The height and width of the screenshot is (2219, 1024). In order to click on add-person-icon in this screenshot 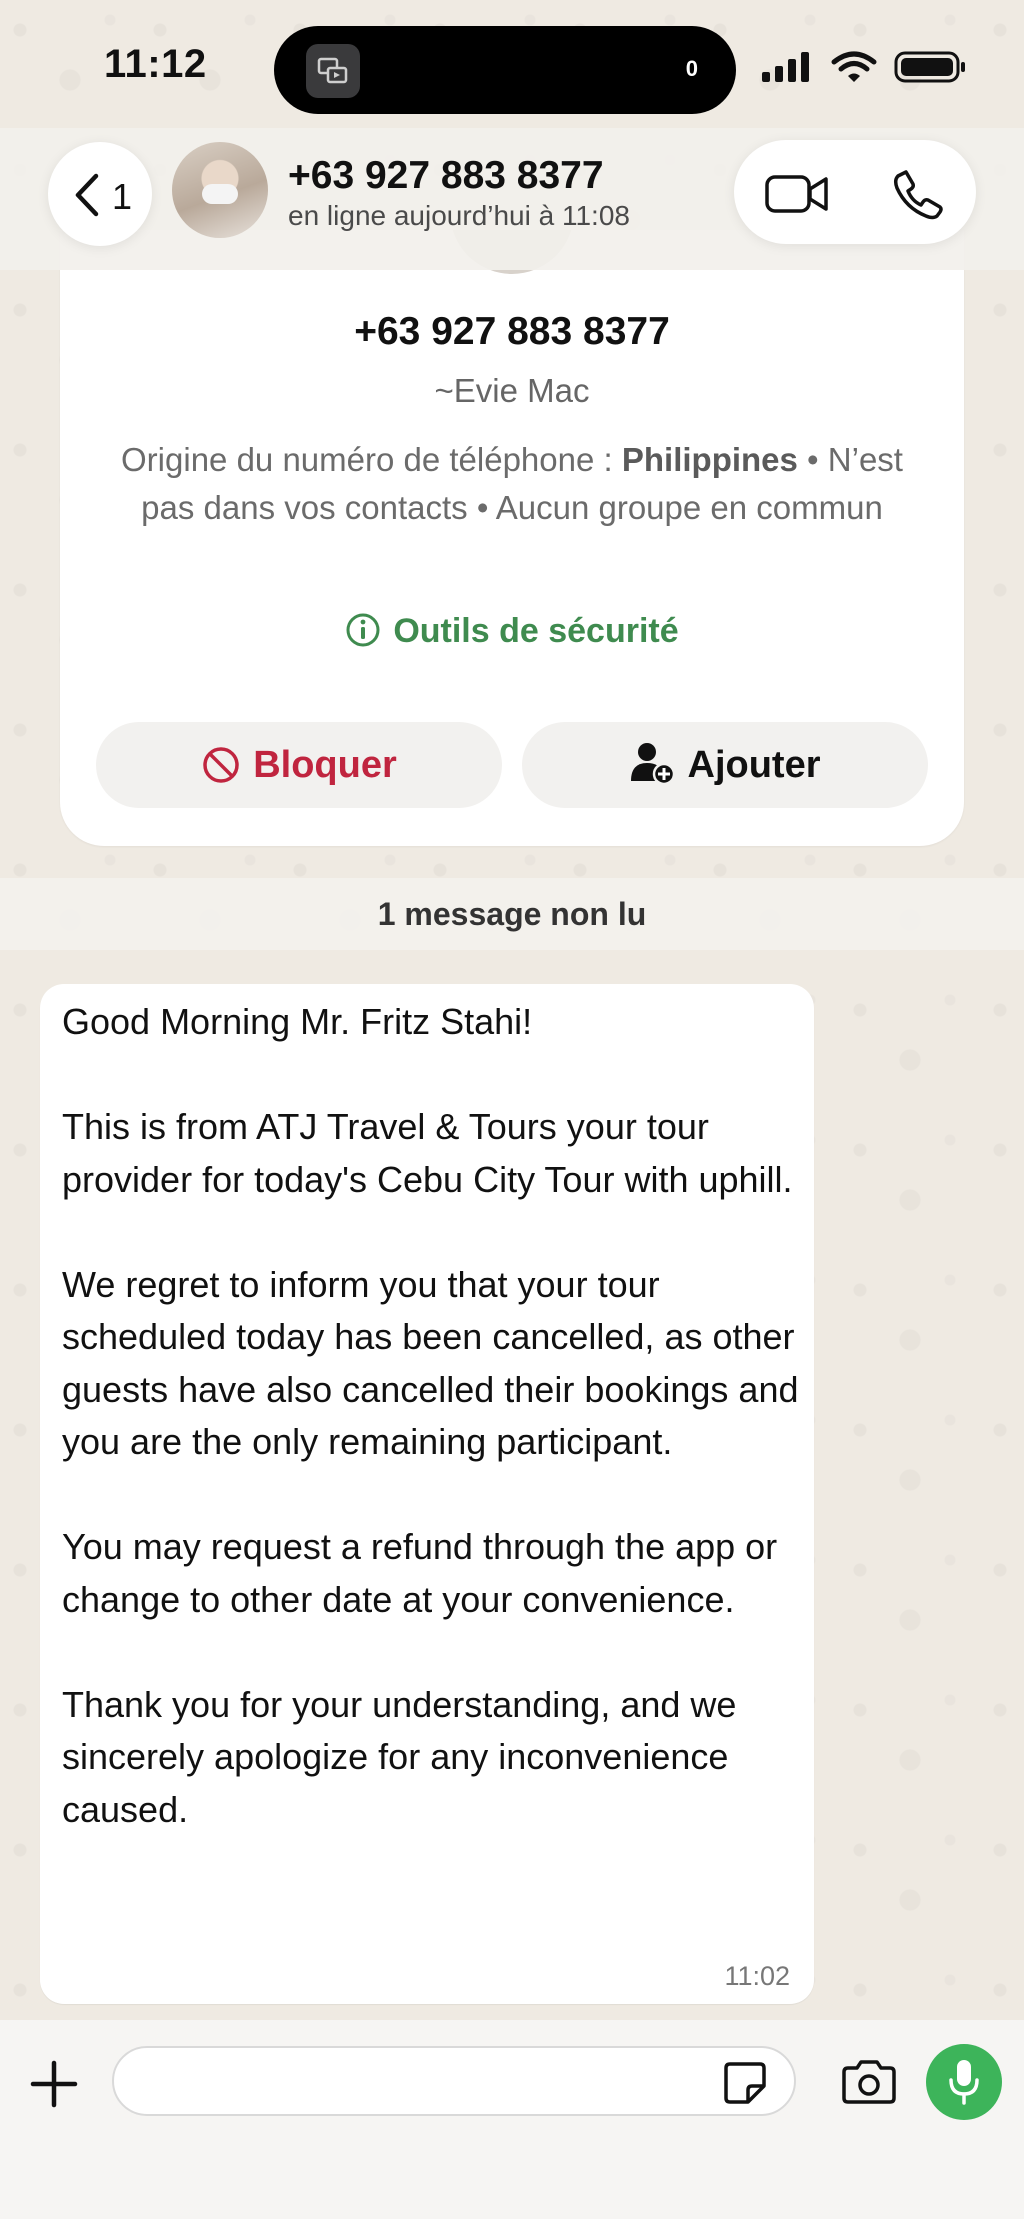, I will do `click(653, 773)`.